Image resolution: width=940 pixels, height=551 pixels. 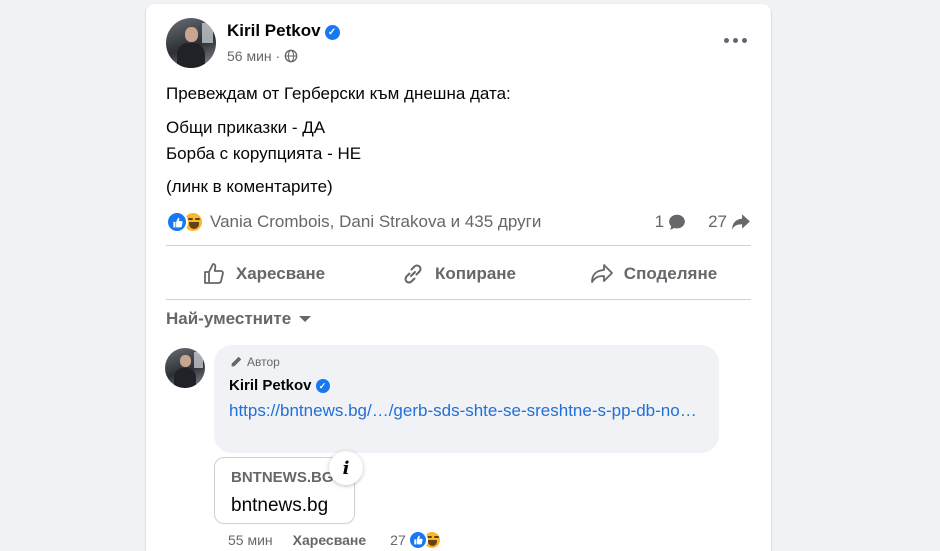 What do you see at coordinates (280, 273) in the screenshot?
I see `like-label: Харесване` at bounding box center [280, 273].